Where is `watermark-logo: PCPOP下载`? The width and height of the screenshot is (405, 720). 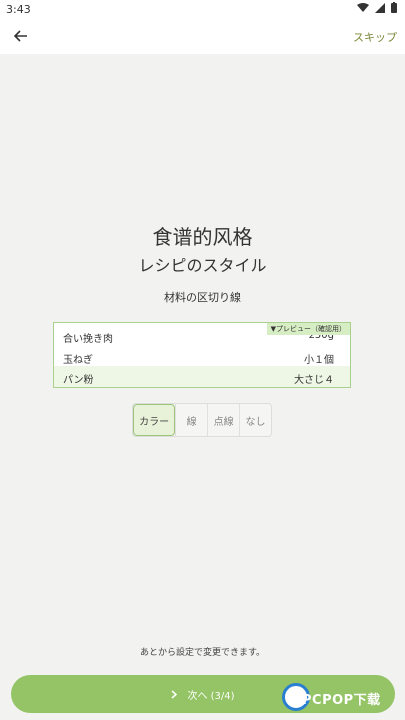
watermark-logo: PCPOP下载 is located at coordinates (343, 700).